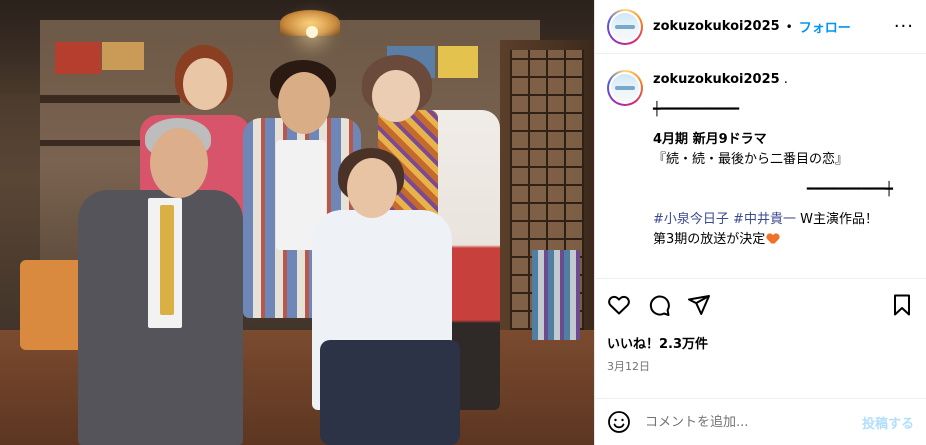  I want to click on avatar, so click(625, 26).